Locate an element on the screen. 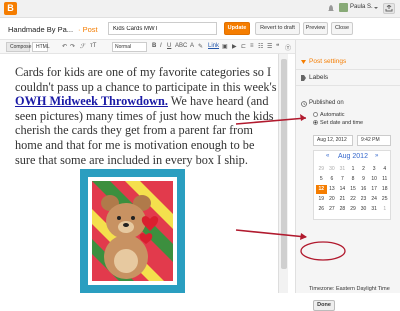 The image size is (400, 311). clear-format-icon: Ⓣ is located at coordinates (288, 47).